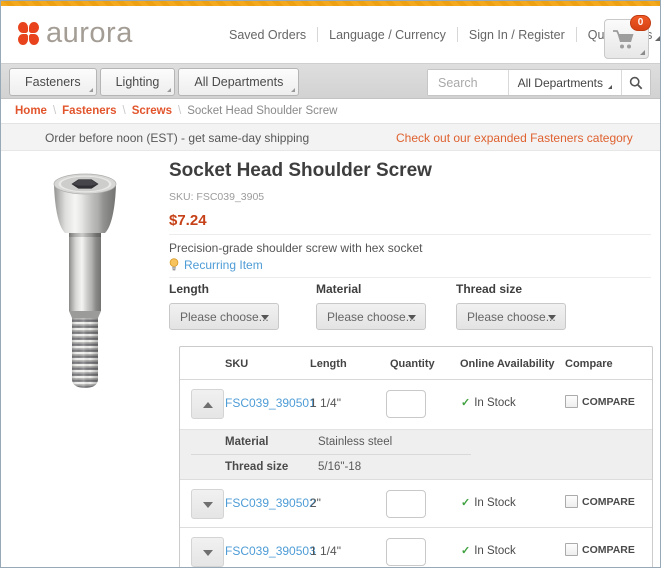 This screenshot has height=568, width=661. Describe the element at coordinates (216, 265) in the screenshot. I see `recurring-item-link: Recurring Item` at that location.